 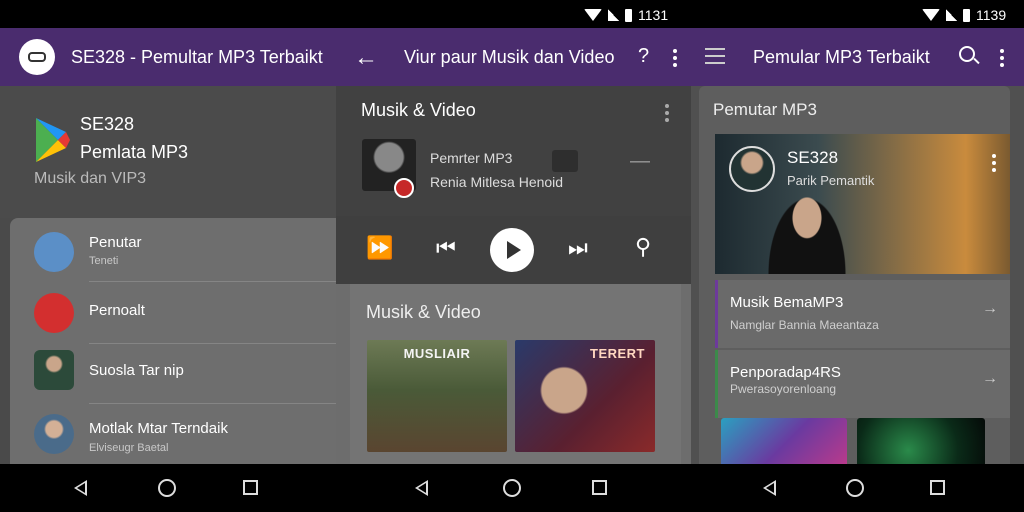 I want to click on app-bar-title: Viur paur Musik dan Video, so click(x=509, y=57).